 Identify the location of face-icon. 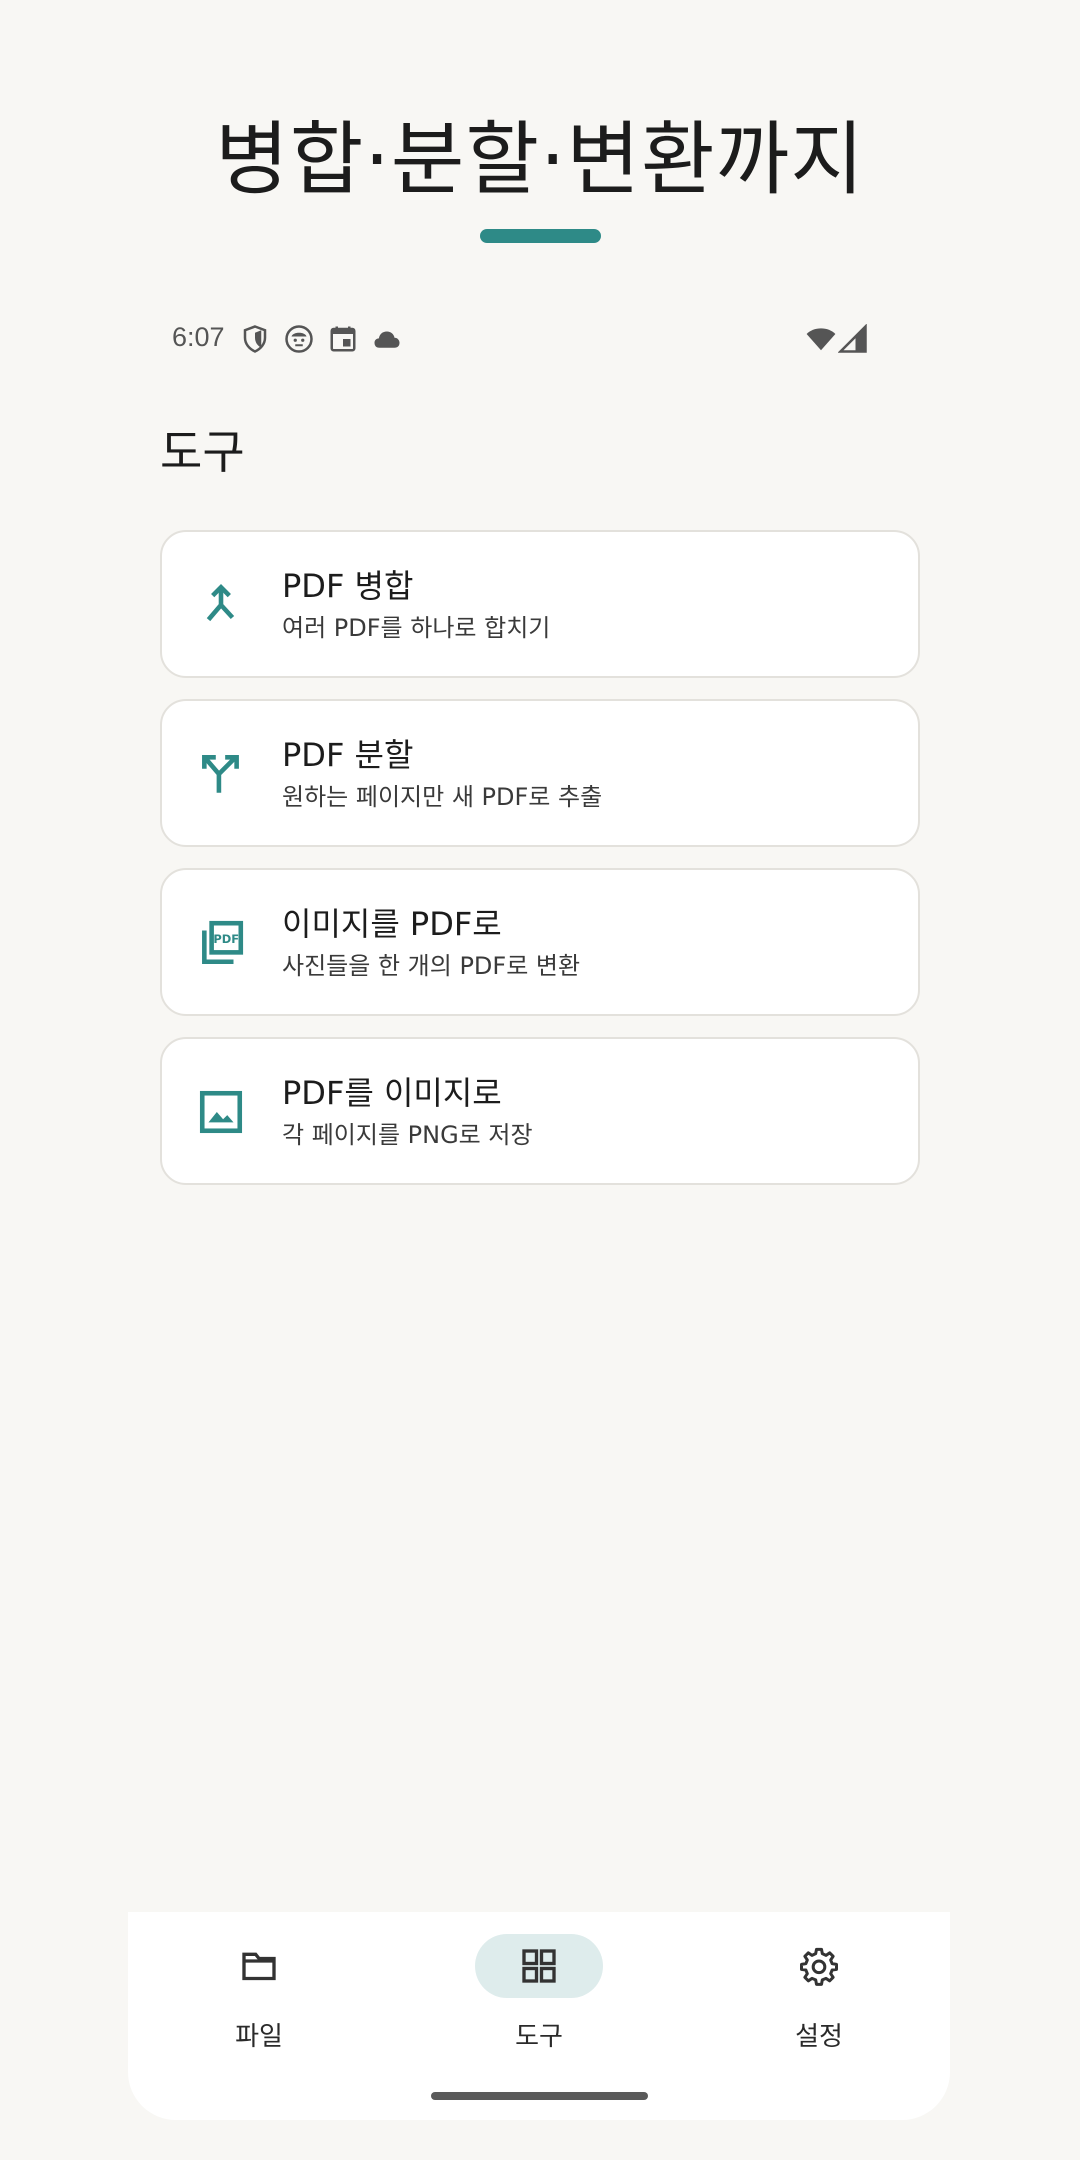
(299, 339).